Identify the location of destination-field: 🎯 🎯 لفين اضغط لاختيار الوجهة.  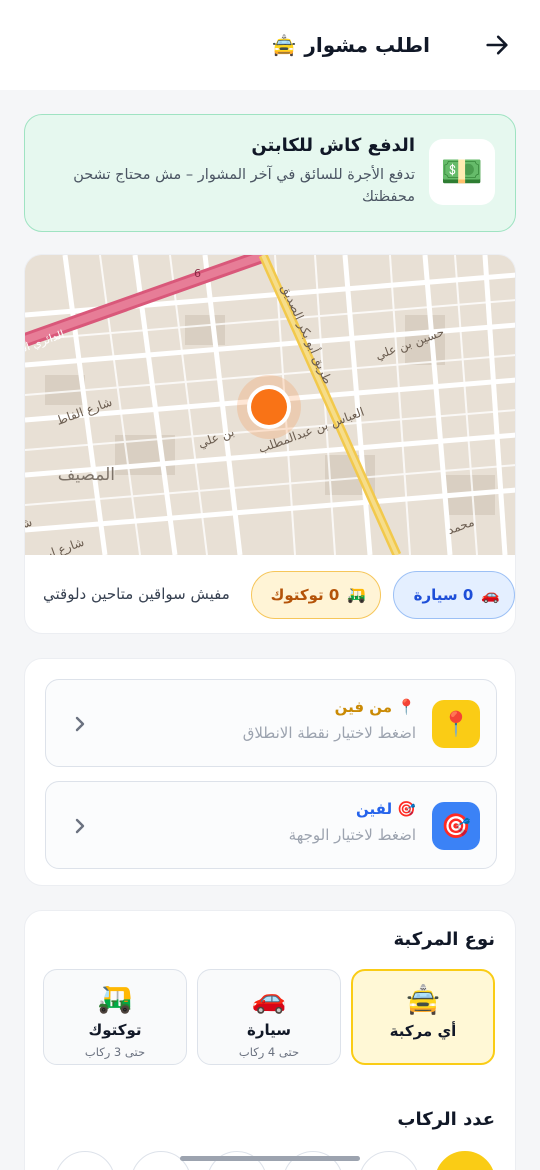
(271, 825).